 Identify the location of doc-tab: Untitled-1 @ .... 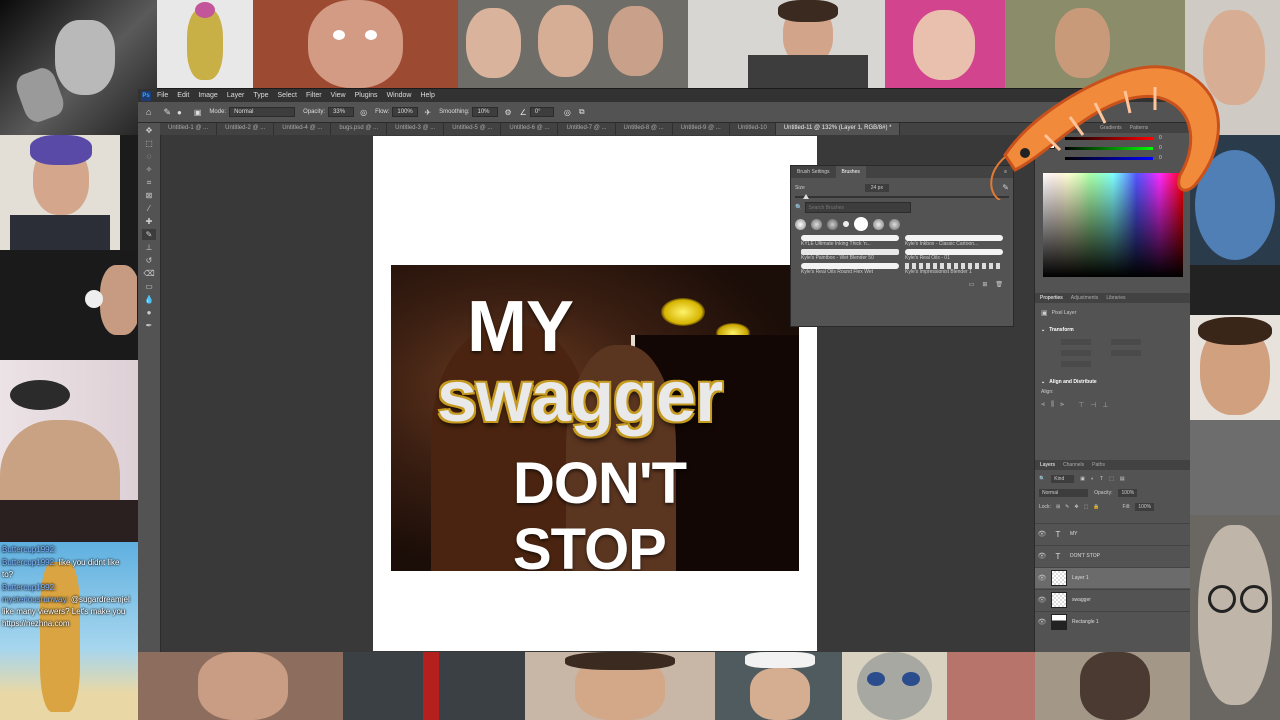
(189, 129).